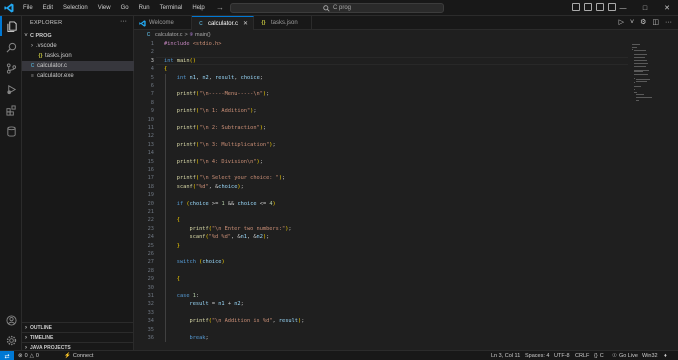 The height and width of the screenshot is (360, 678). What do you see at coordinates (152, 52) in the screenshot?
I see `line-number: 2` at bounding box center [152, 52].